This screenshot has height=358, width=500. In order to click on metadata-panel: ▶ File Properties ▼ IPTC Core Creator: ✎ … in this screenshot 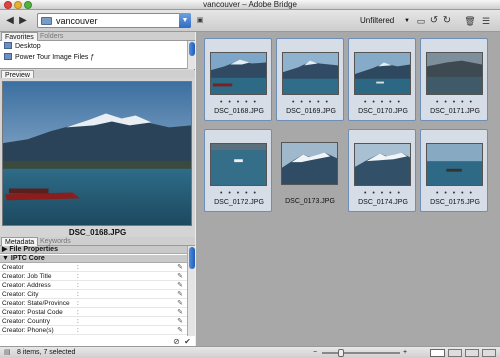, I will do `click(97, 296)`.